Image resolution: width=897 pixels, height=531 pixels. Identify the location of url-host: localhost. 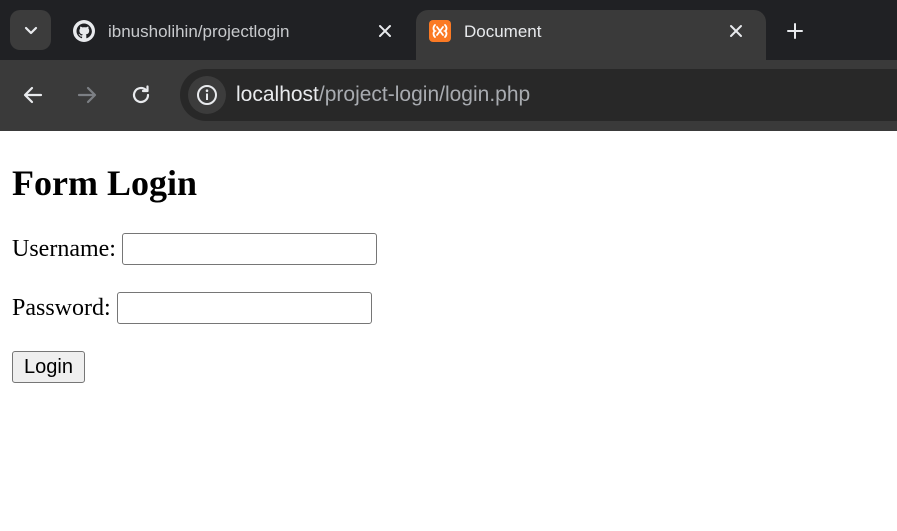
(277, 94).